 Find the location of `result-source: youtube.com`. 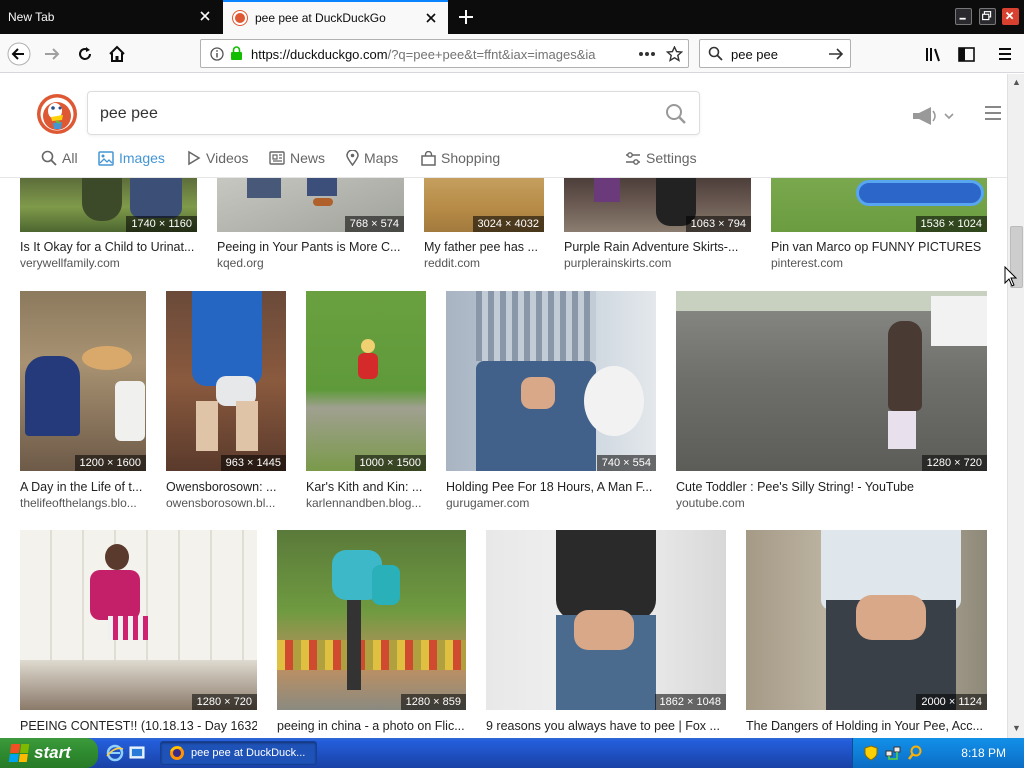

result-source: youtube.com is located at coordinates (831, 503).